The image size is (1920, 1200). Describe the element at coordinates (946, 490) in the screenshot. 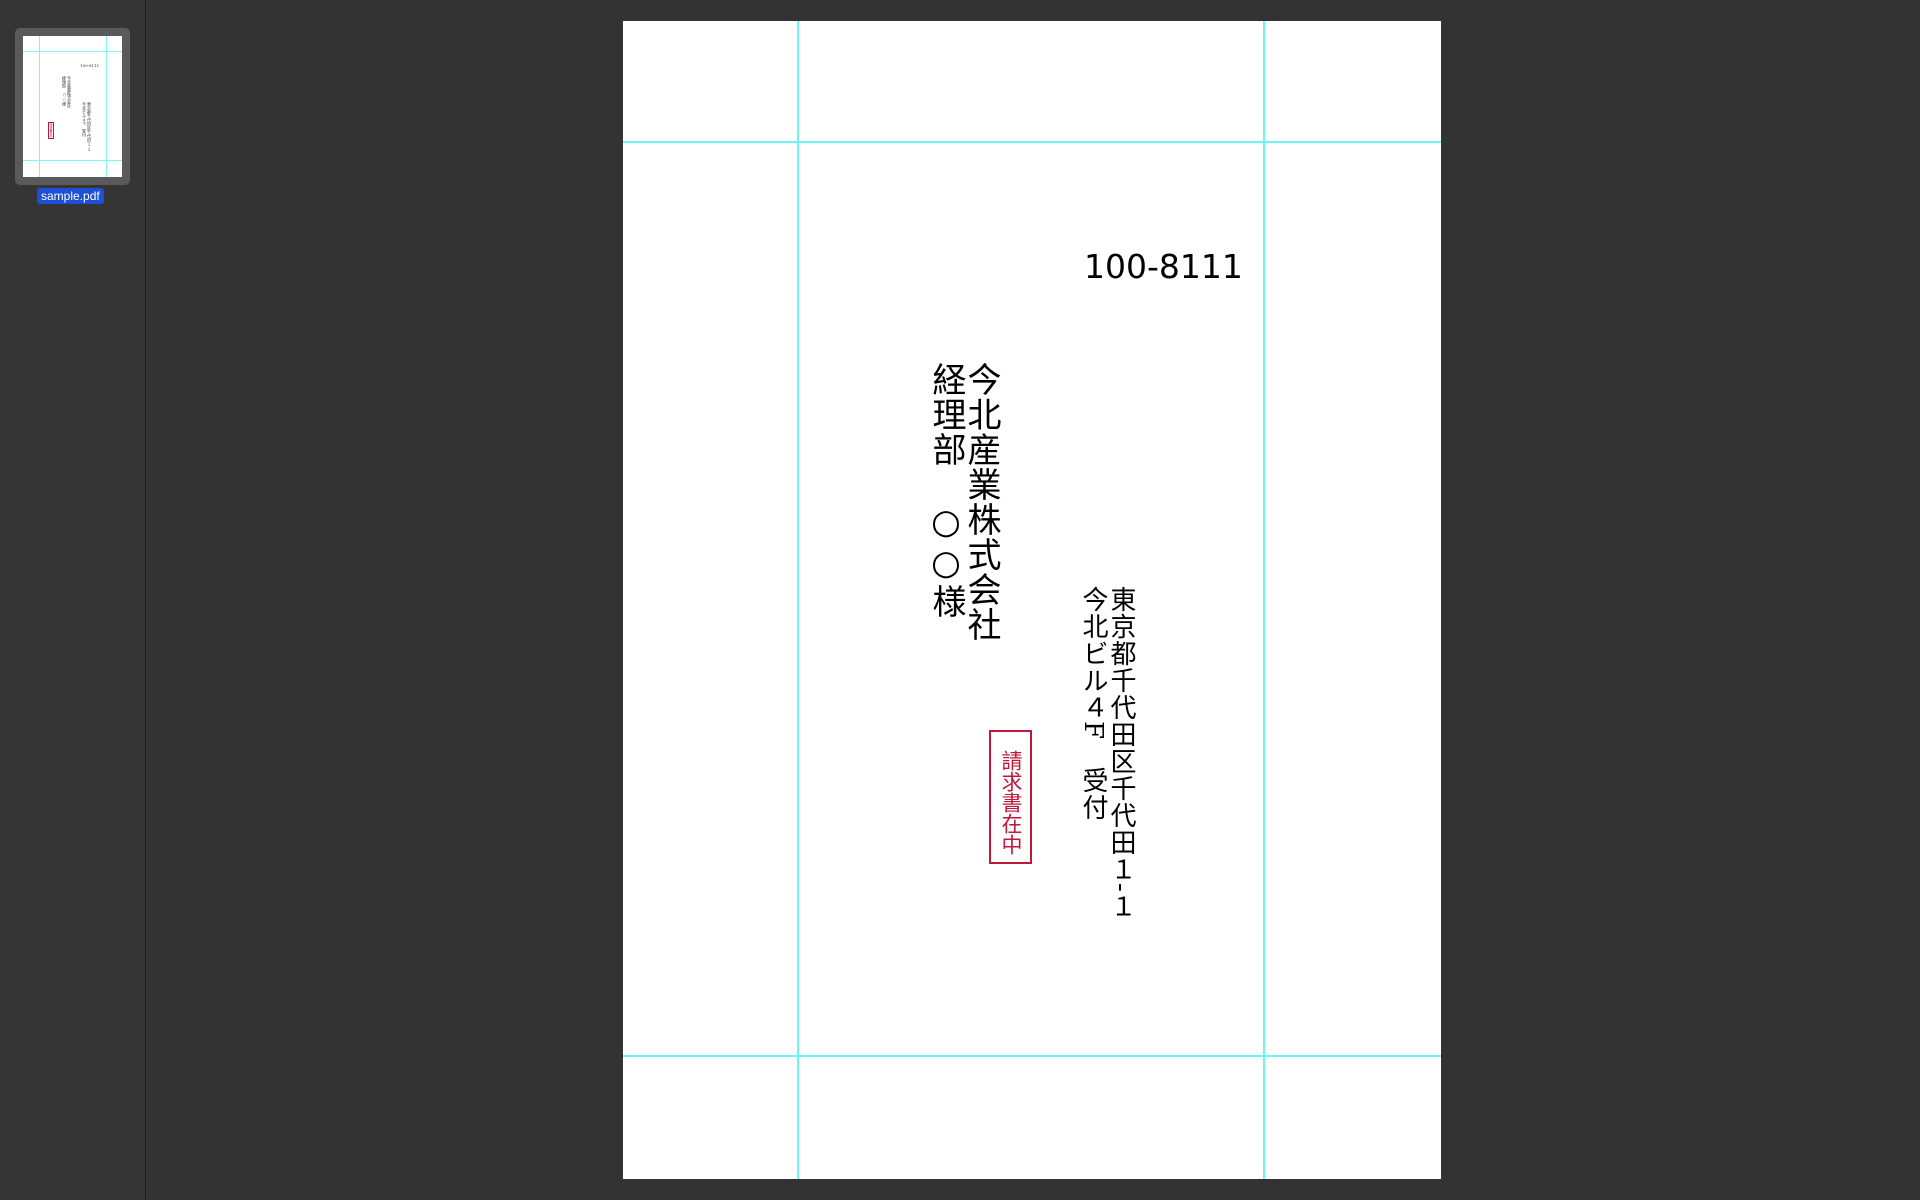

I see `recipient-name: 経理部 ○○様` at that location.